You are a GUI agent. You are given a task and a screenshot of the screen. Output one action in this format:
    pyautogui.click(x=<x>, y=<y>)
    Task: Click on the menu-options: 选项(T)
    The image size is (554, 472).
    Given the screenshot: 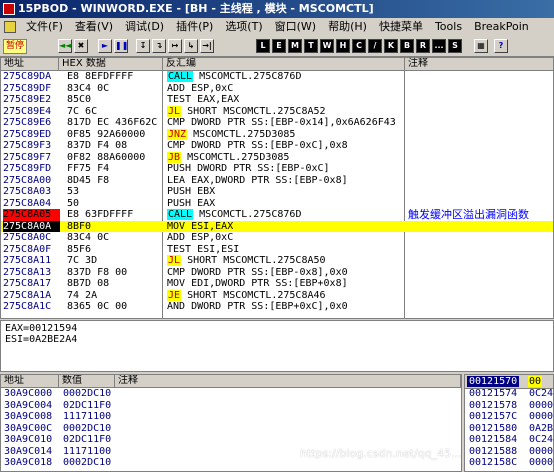 What is the action you would take?
    pyautogui.click(x=243, y=27)
    